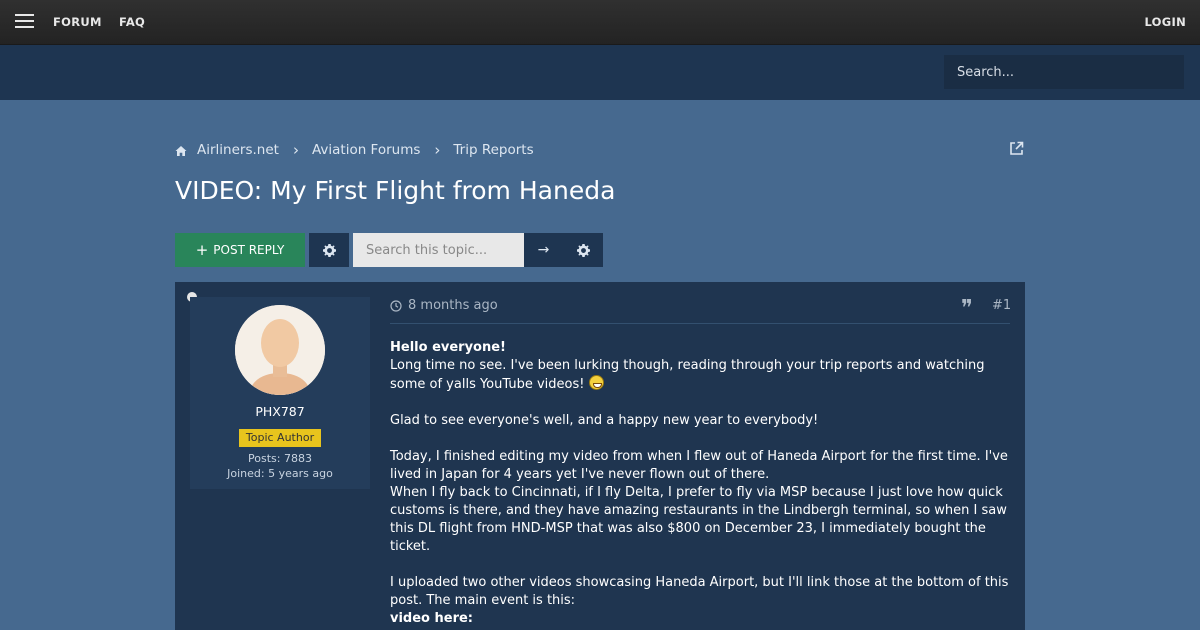 The height and width of the screenshot is (630, 1200). Describe the element at coordinates (448, 347) in the screenshot. I see `post-greeting: Hello everyone!` at that location.